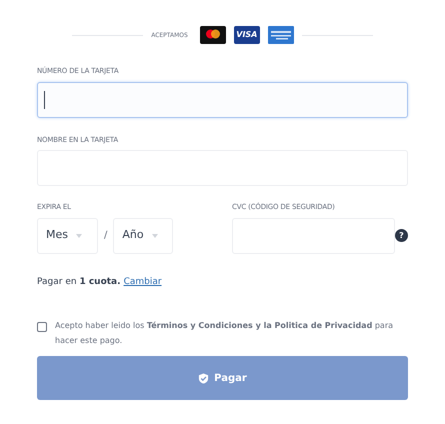 The width and height of the screenshot is (445, 424). Describe the element at coordinates (204, 378) in the screenshot. I see `shield-check-icon` at that location.